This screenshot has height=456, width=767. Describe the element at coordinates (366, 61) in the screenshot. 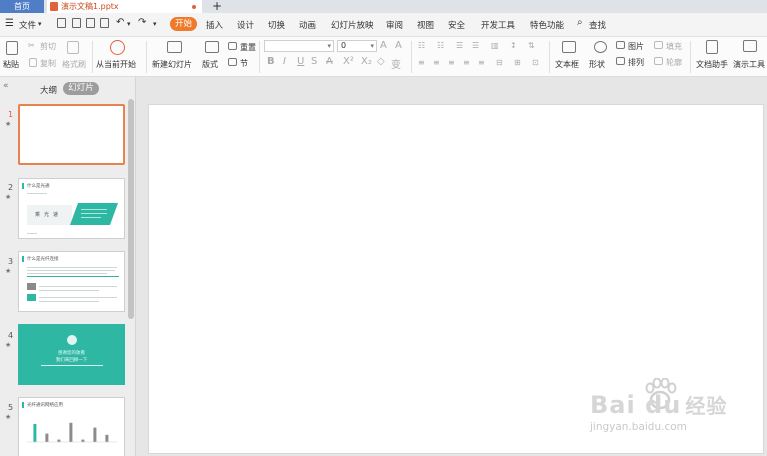

I see `subscript-icon: X₂` at that location.